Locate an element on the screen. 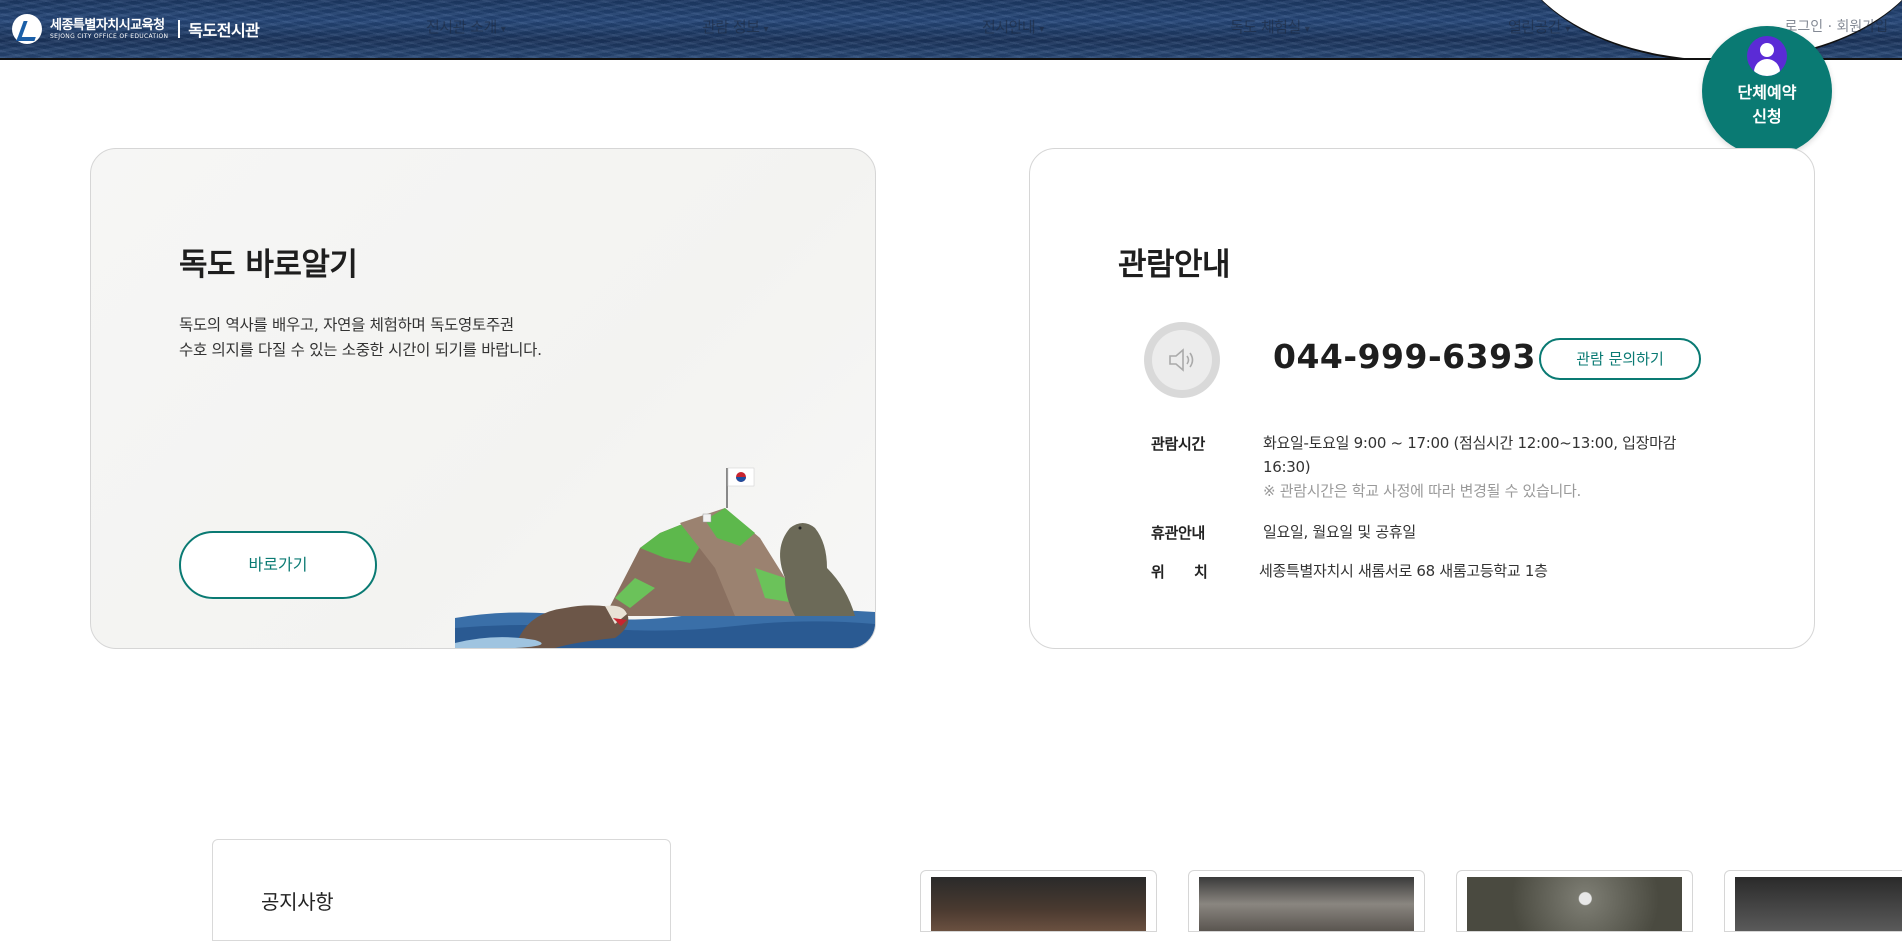 The image size is (1902, 941). speaker-icon is located at coordinates (1181, 360).